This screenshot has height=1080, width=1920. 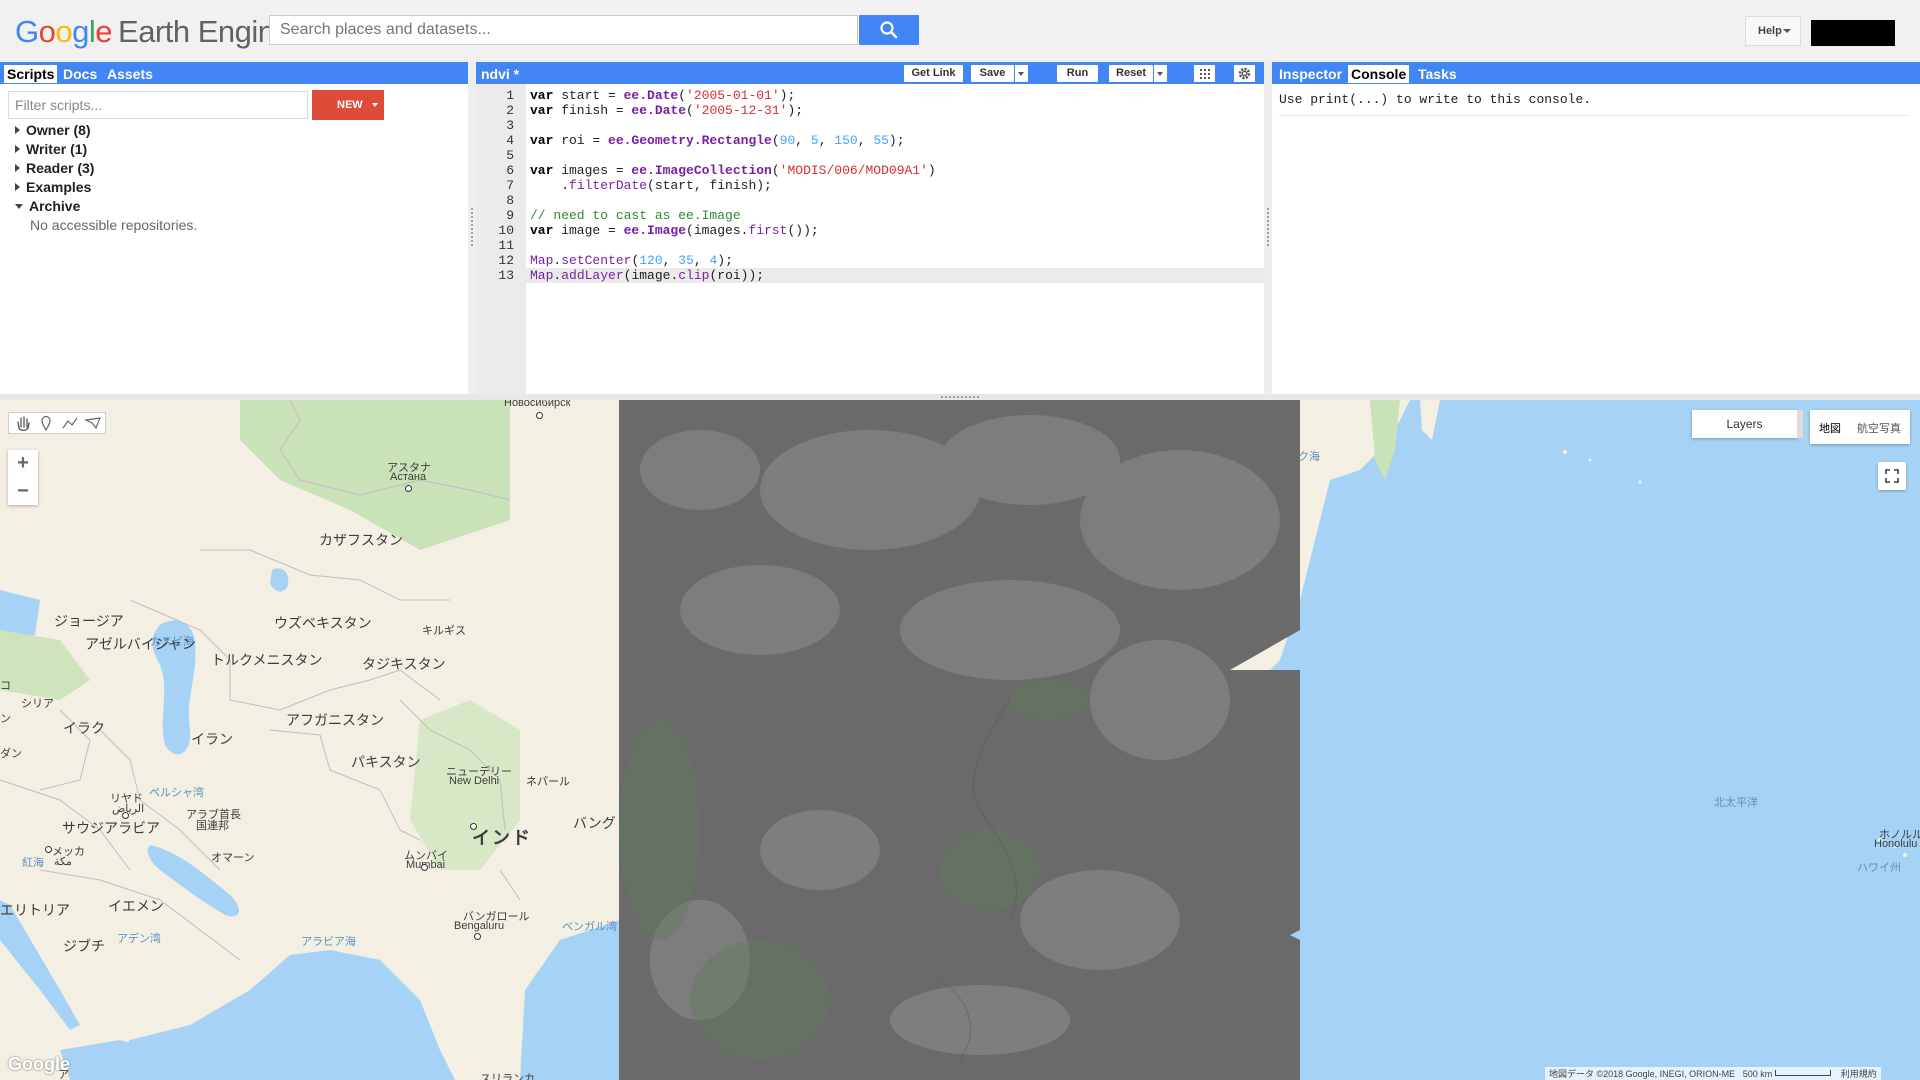 What do you see at coordinates (1896, 844) in the screenshot?
I see `map-label: Honolulu` at bounding box center [1896, 844].